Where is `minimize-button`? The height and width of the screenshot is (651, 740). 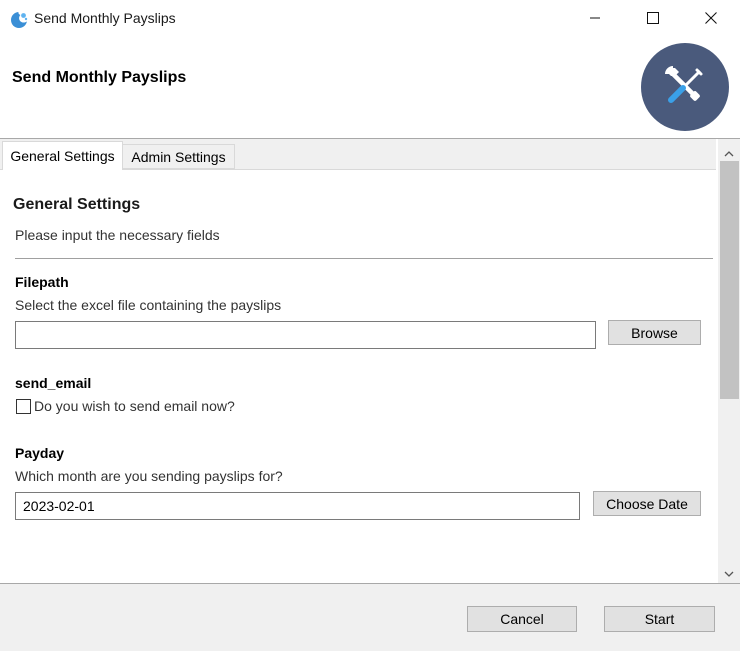
minimize-button is located at coordinates (595, 19).